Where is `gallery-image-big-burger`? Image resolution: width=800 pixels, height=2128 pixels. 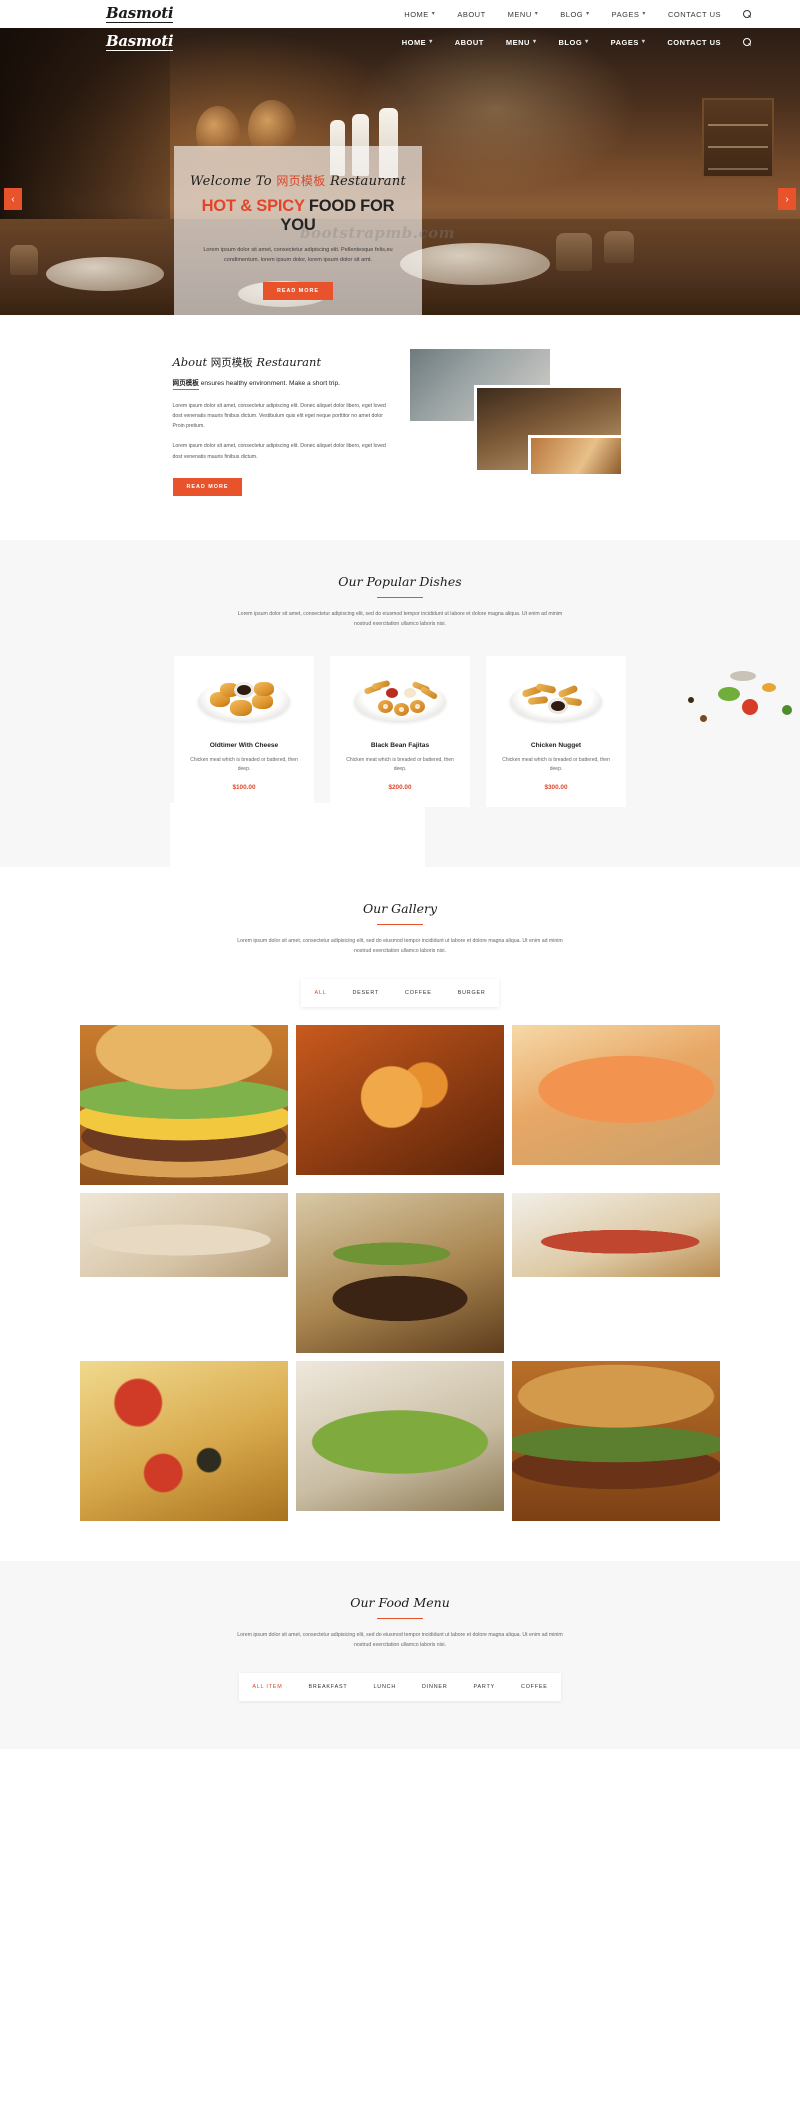
gallery-image-big-burger is located at coordinates (616, 1440).